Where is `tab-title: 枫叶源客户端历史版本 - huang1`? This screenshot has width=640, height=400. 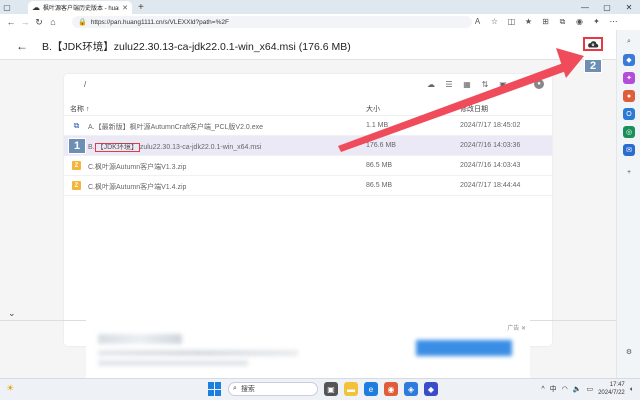 tab-title: 枫叶源客户端历史版本 - huang1 is located at coordinates (81, 9).